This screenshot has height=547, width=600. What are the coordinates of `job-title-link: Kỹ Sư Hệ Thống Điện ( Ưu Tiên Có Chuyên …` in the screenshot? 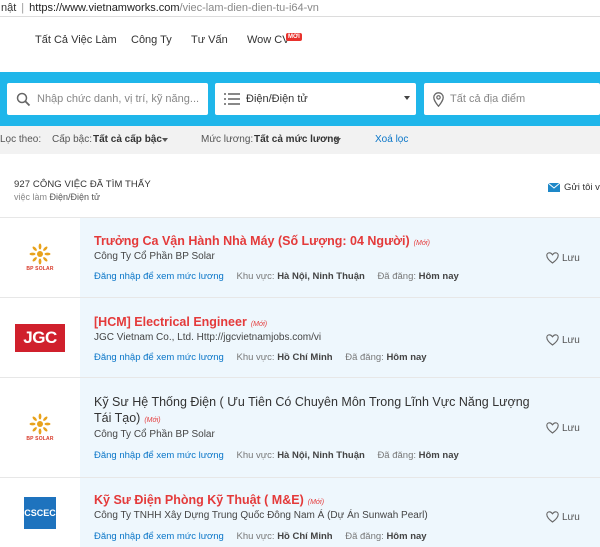 It's located at (314, 411).